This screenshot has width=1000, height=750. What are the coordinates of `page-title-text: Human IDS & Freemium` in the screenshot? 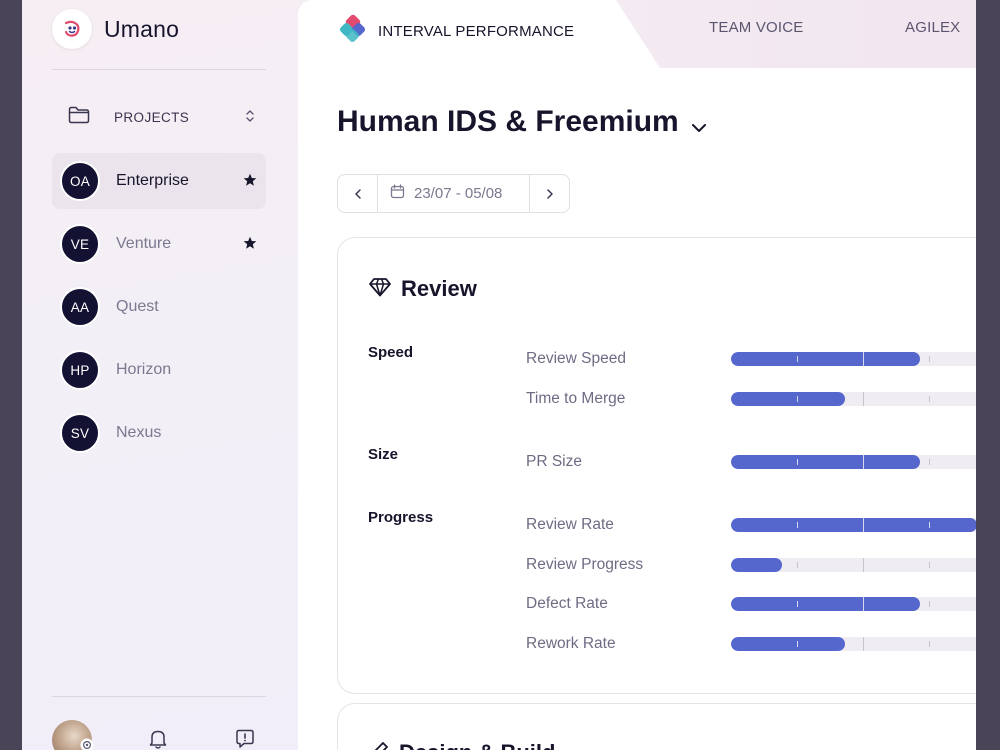 It's located at (508, 121).